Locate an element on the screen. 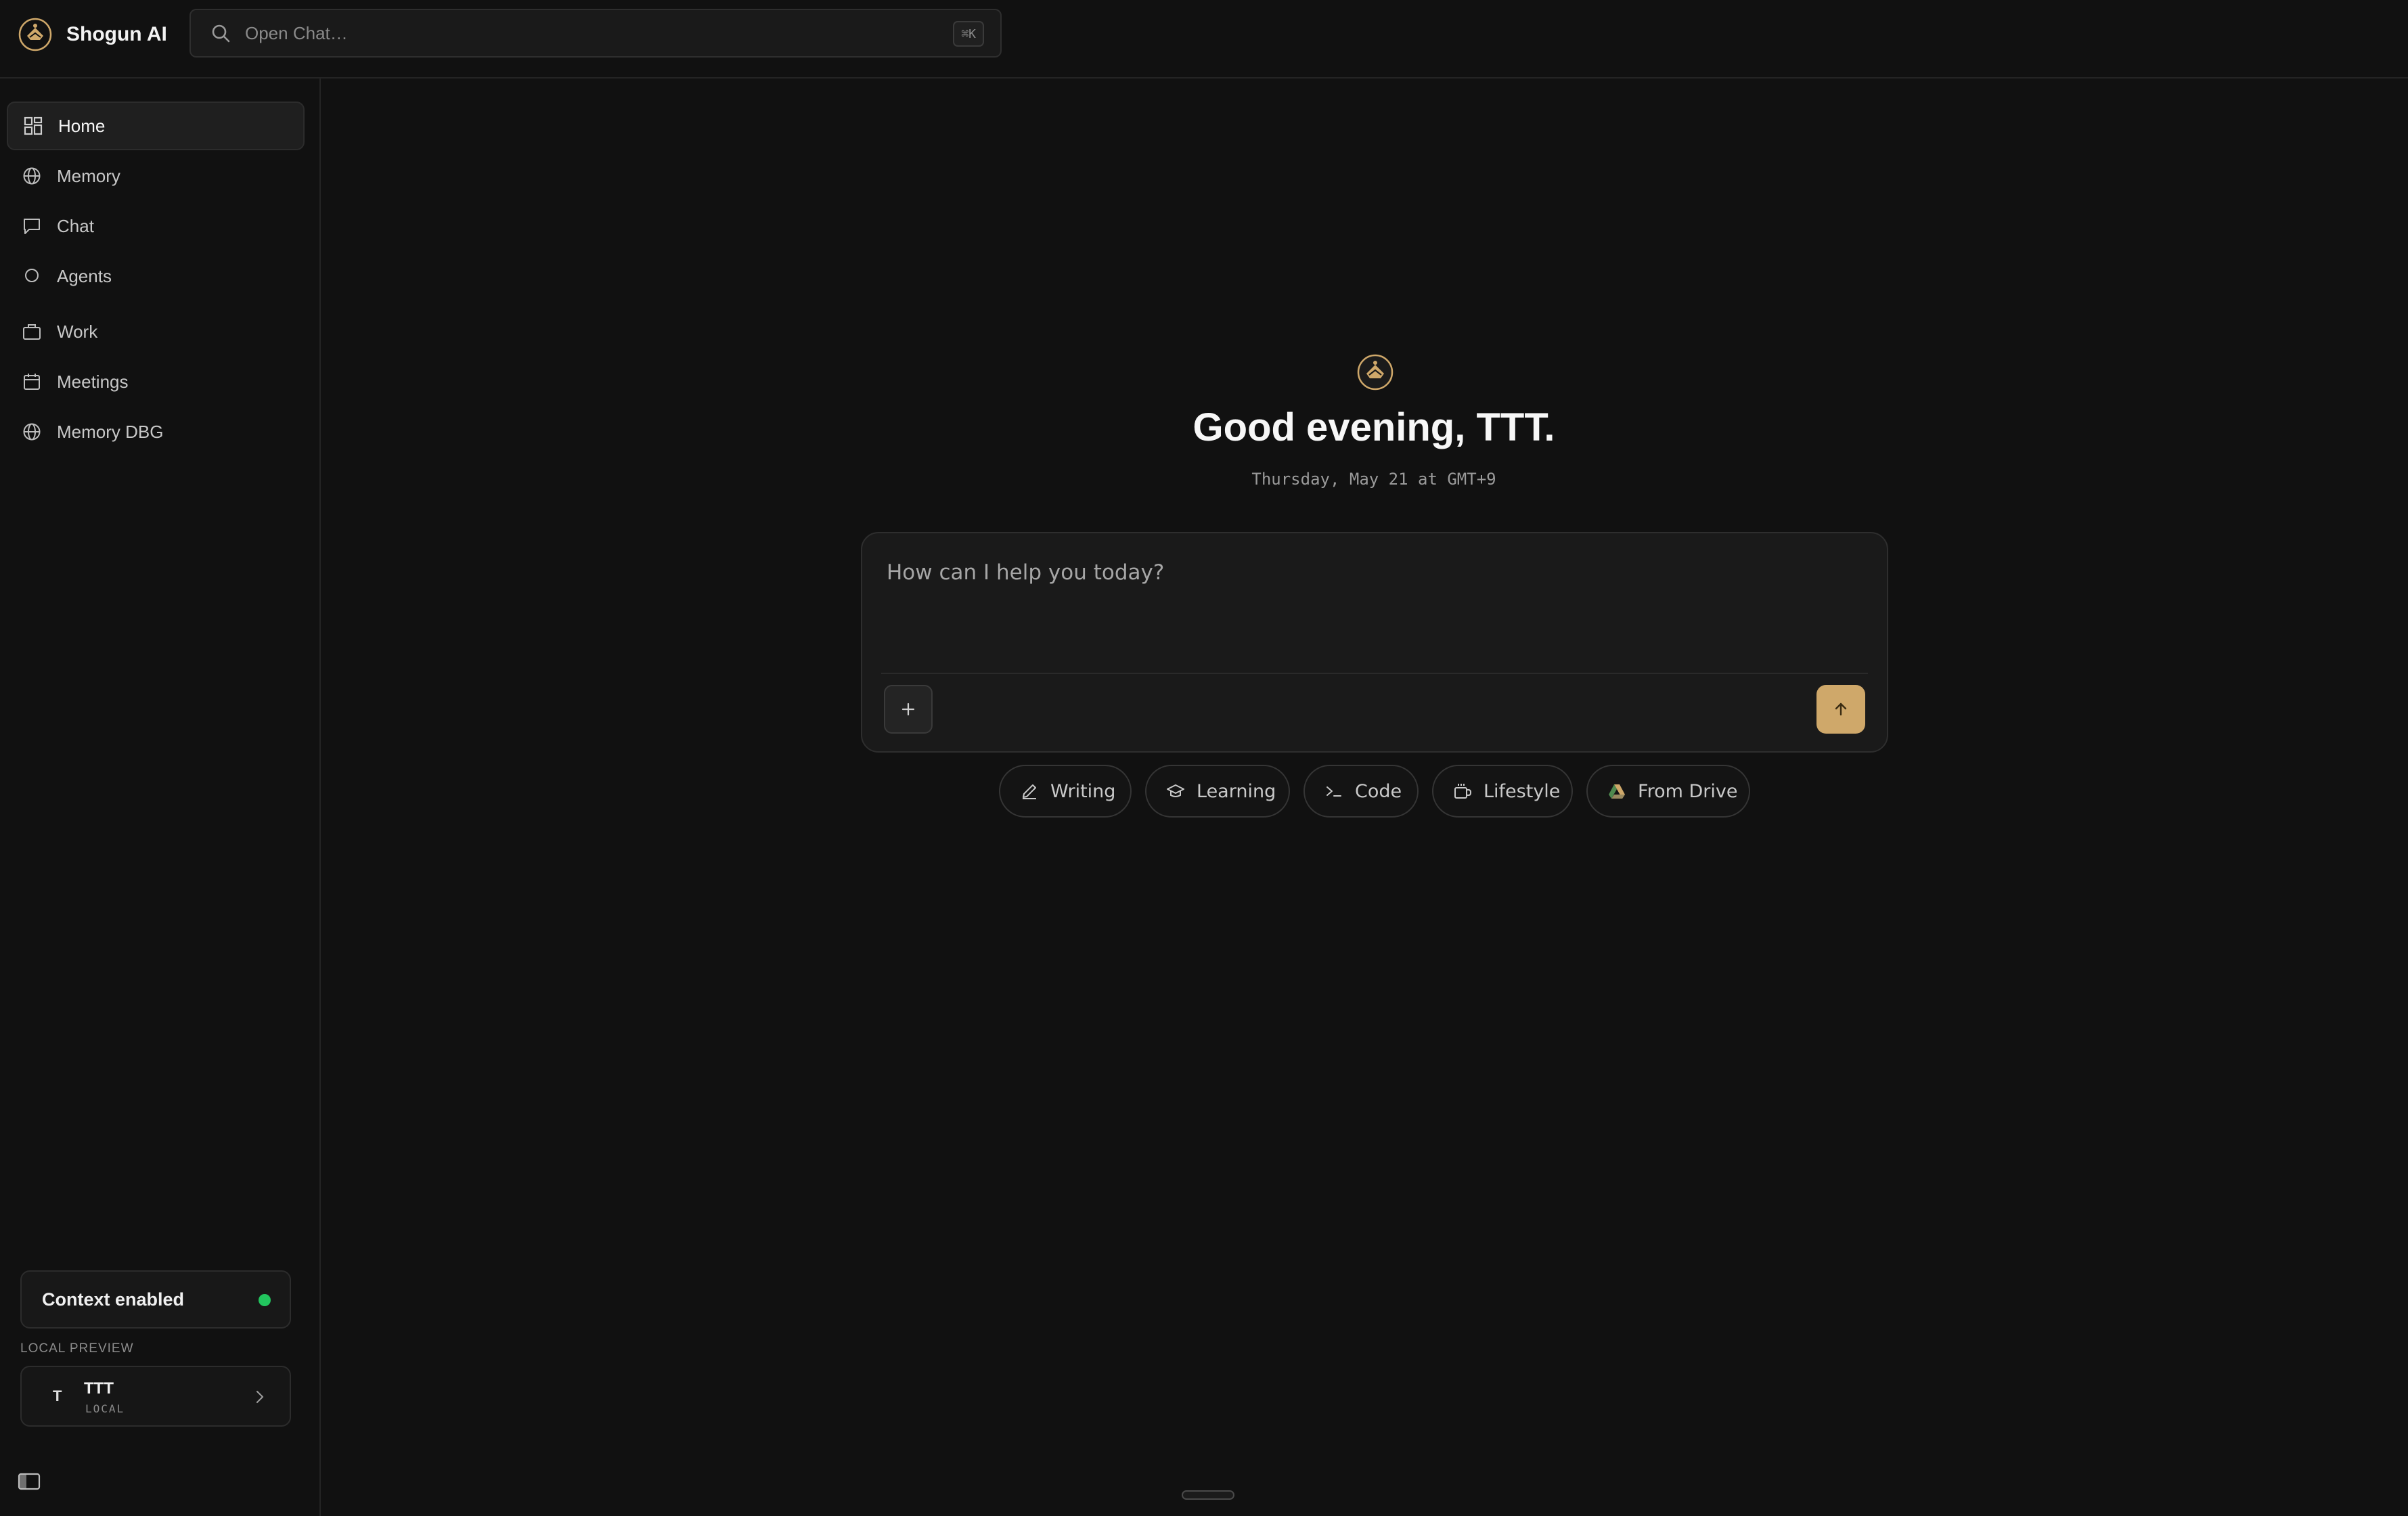  graduation-cap-icon is located at coordinates (1175, 791).